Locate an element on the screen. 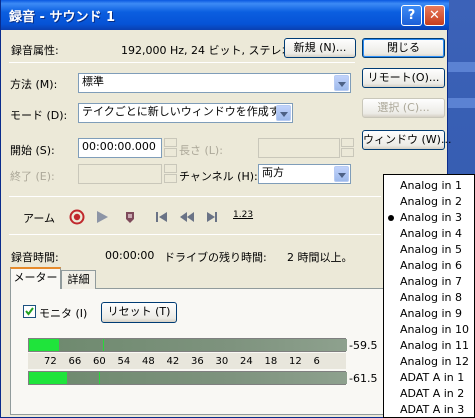 This screenshot has width=475, height=418. counter-icon: 1.23 is located at coordinates (243, 217).